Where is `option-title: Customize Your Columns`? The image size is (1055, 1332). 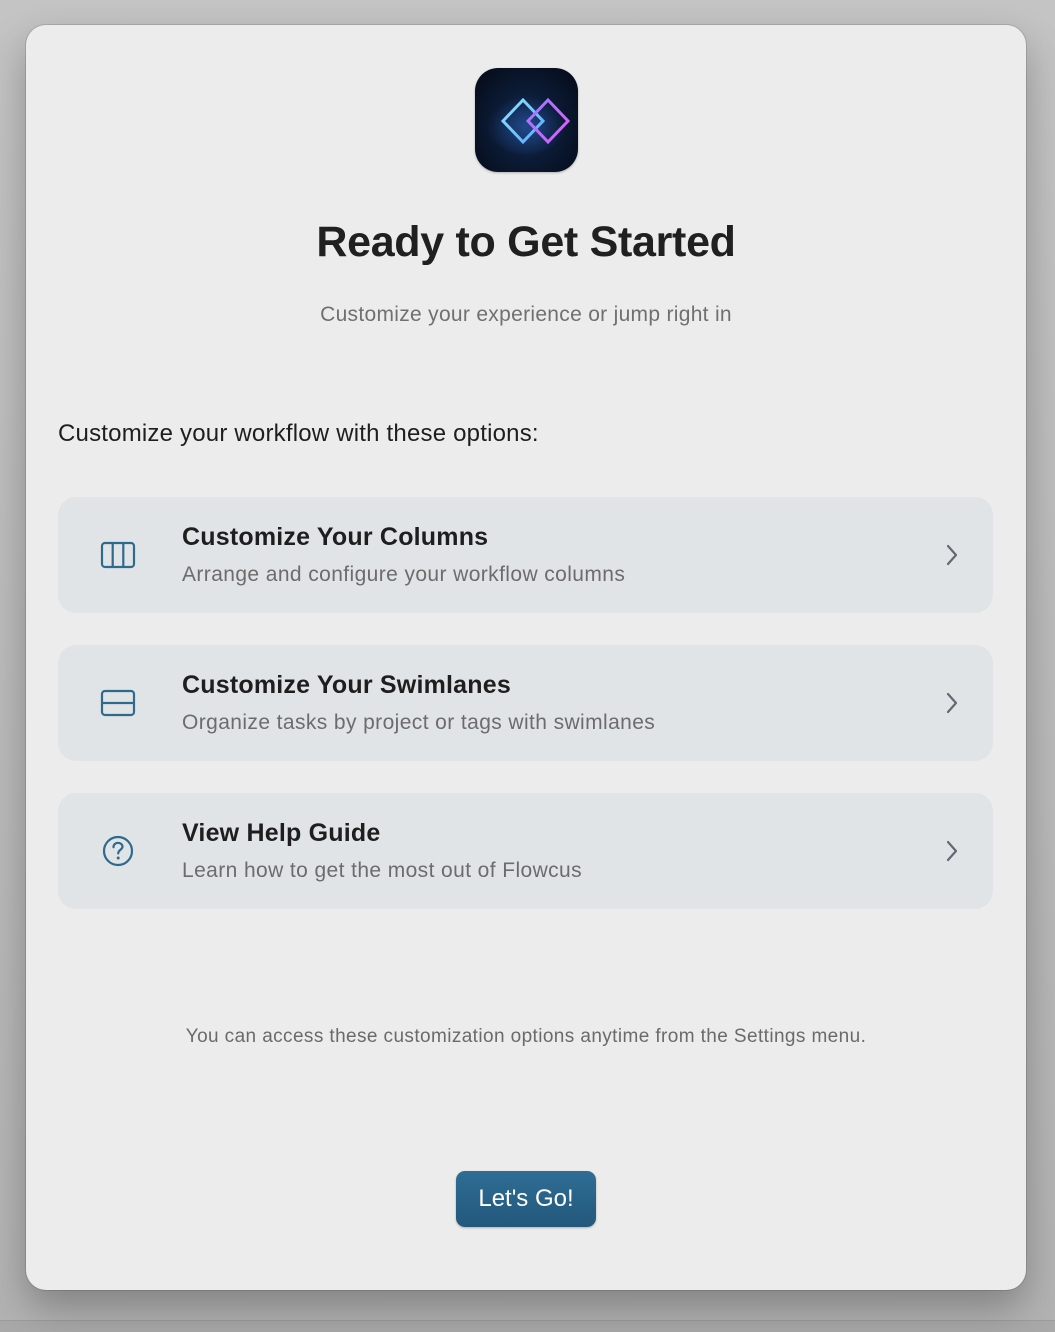 option-title: Customize Your Columns is located at coordinates (335, 537).